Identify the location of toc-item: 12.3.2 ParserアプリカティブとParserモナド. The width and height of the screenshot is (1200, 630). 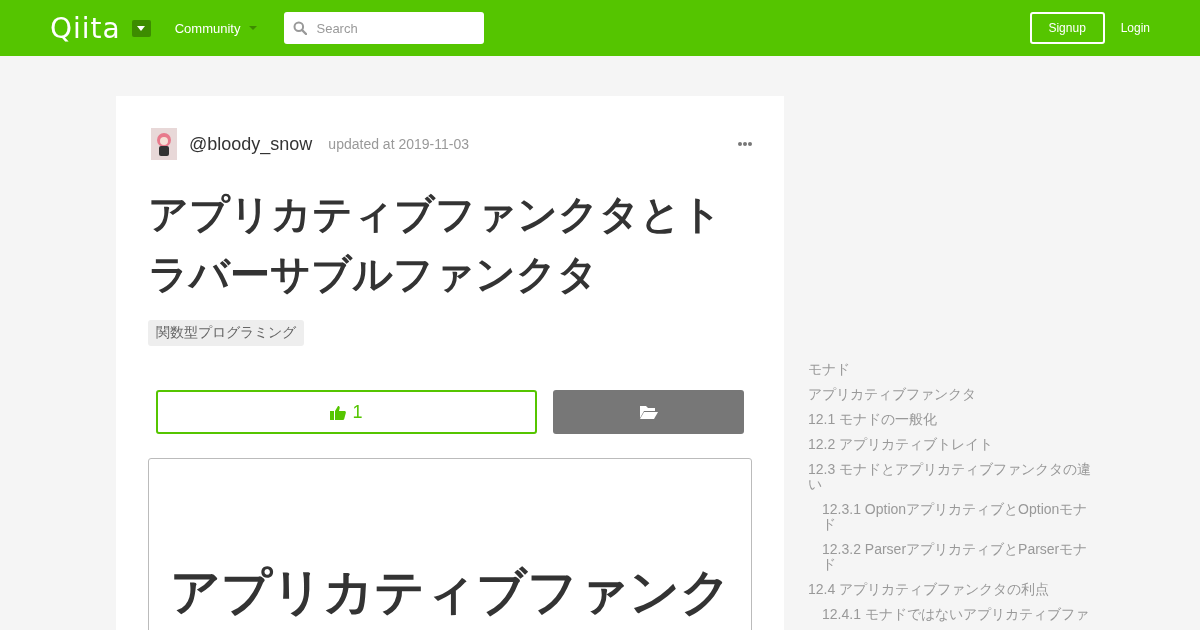
(953, 557).